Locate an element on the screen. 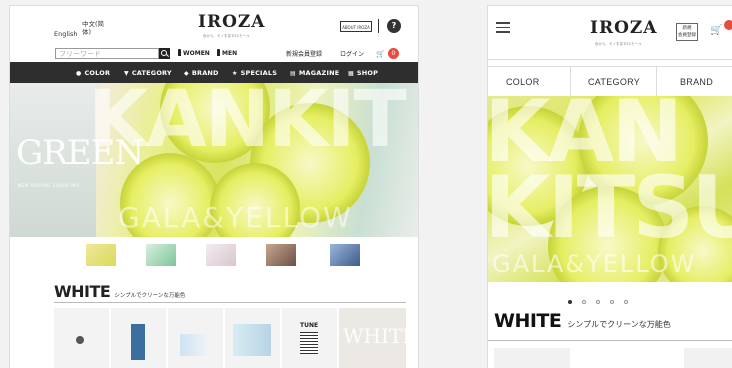 The height and width of the screenshot is (368, 732). menu-icon is located at coordinates (503, 27).